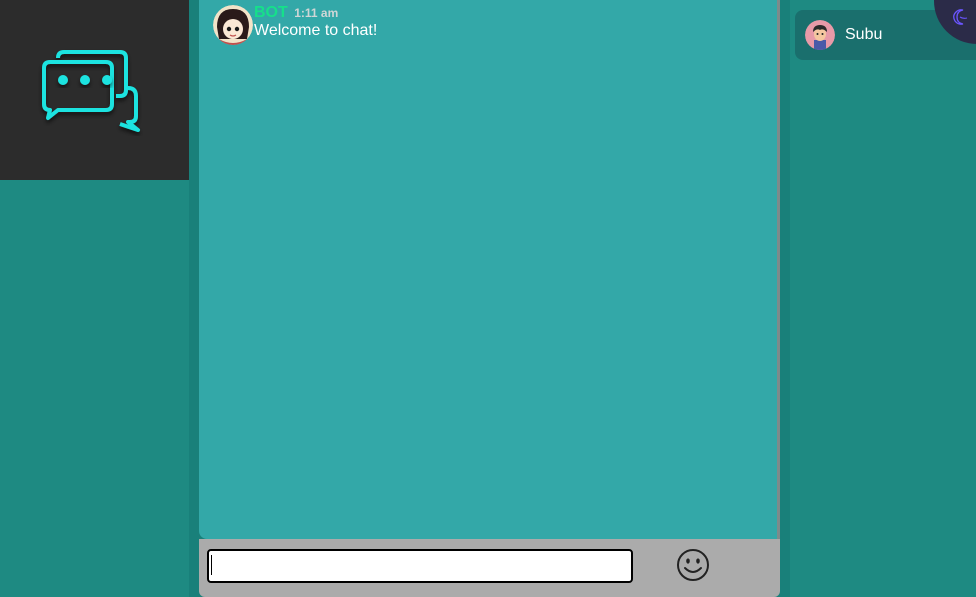 The height and width of the screenshot is (597, 976). What do you see at coordinates (271, 12) in the screenshot?
I see `message-username: BOT` at bounding box center [271, 12].